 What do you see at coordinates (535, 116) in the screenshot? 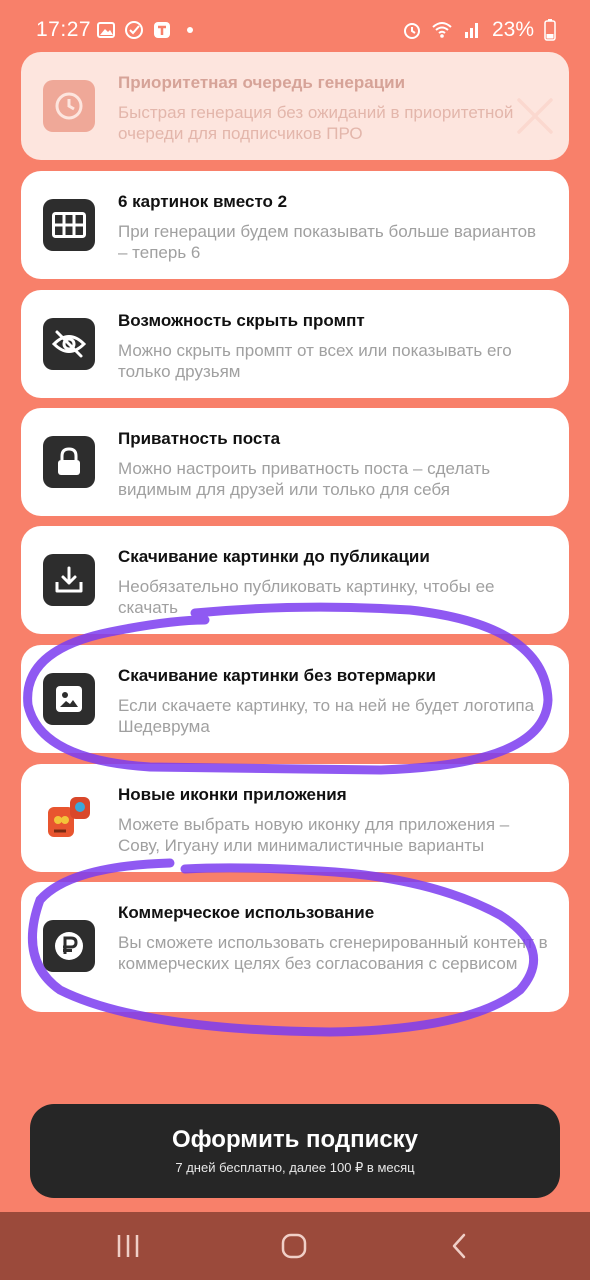
I see `close-icon` at bounding box center [535, 116].